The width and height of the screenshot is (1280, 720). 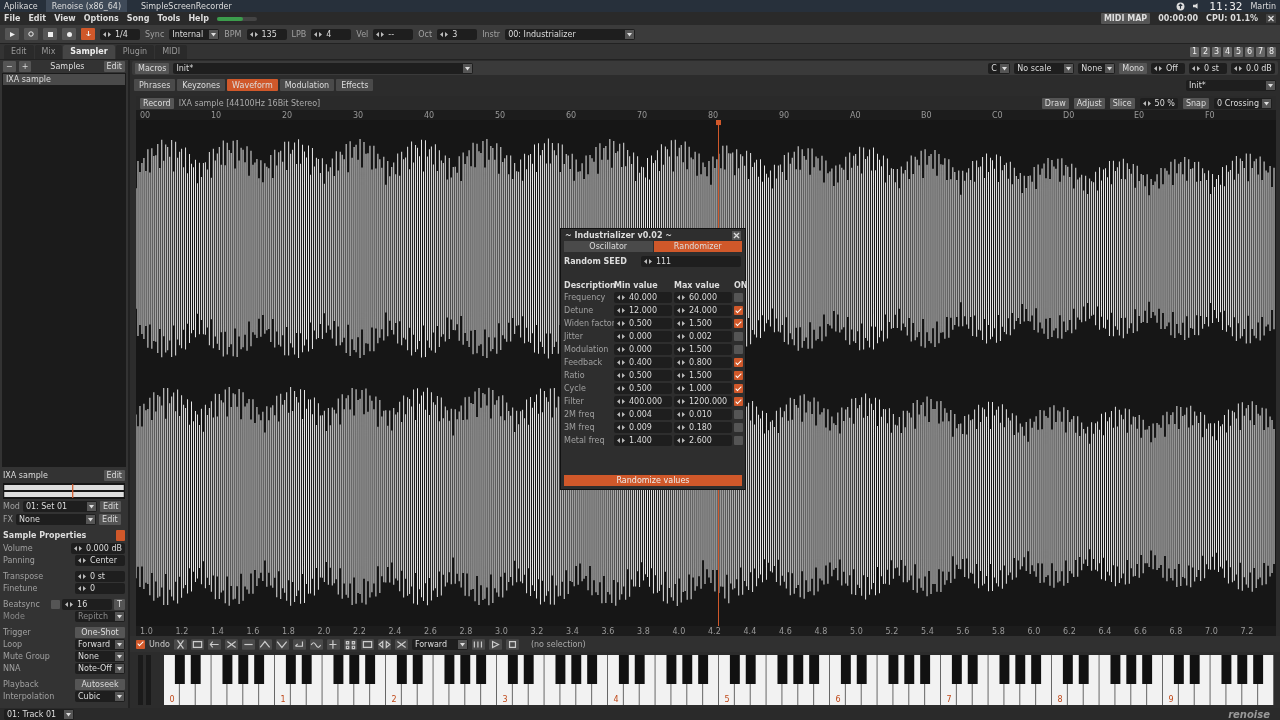 What do you see at coordinates (703, 401) in the screenshot?
I see `max-field: 1200.000` at bounding box center [703, 401].